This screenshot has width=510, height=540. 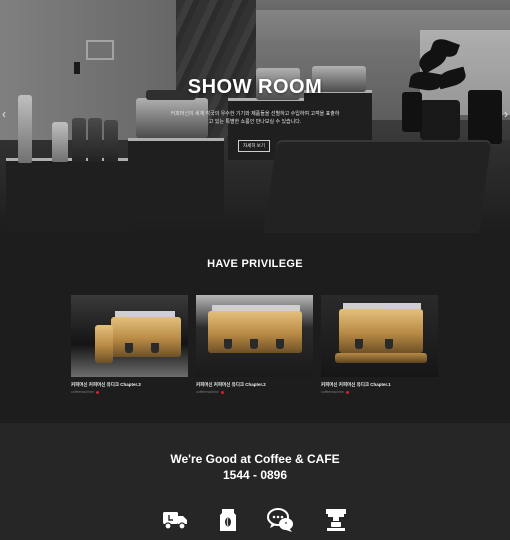 What do you see at coordinates (129, 385) in the screenshot?
I see `card-title: 커피머신 커피머신 유디크 Chapter.3` at bounding box center [129, 385].